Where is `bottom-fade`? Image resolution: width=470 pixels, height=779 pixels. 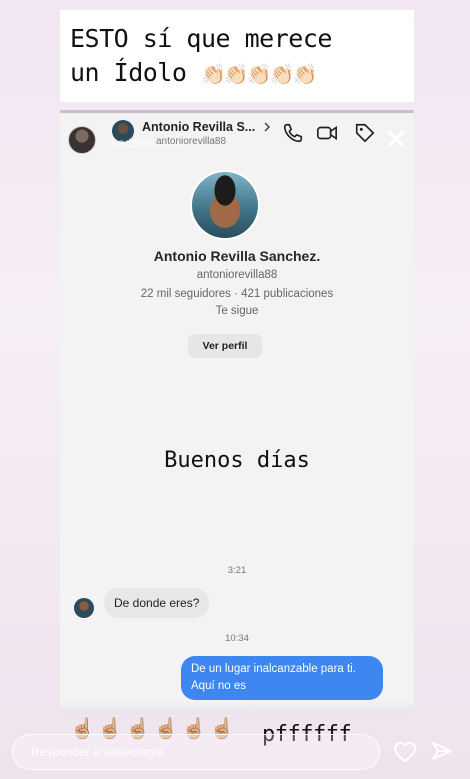
bottom-fade is located at coordinates (237, 707).